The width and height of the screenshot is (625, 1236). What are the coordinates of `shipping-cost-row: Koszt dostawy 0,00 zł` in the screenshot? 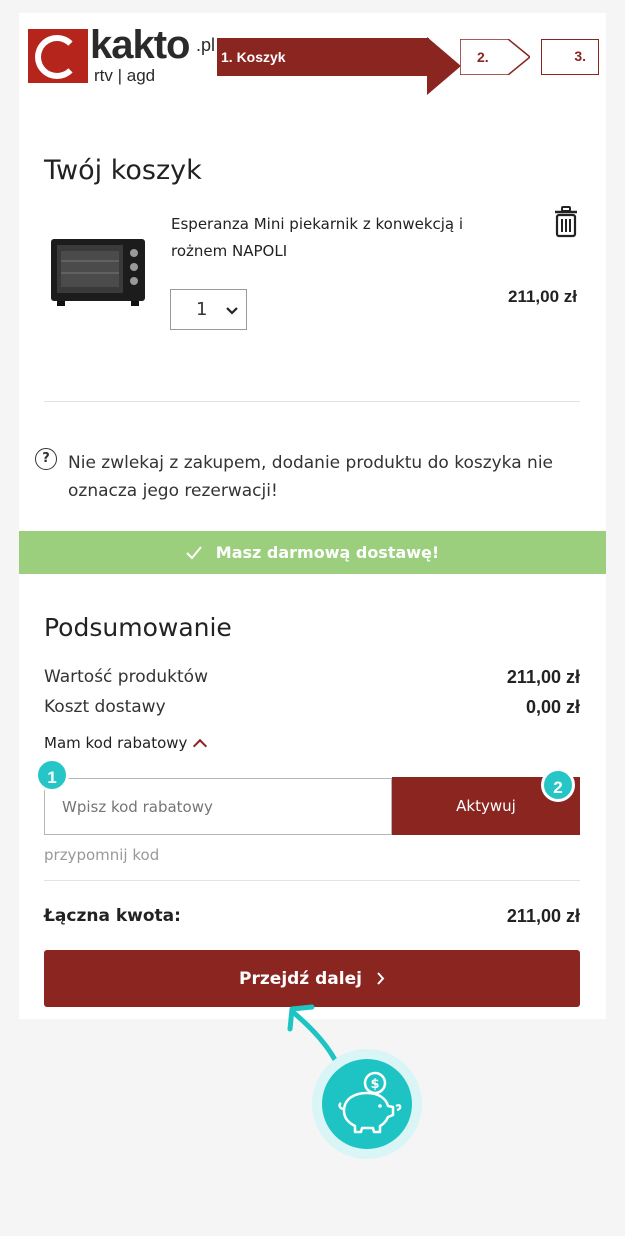 It's located at (312, 707).